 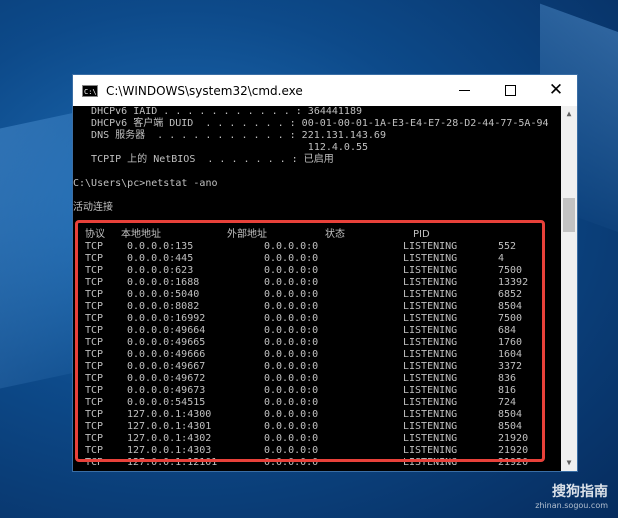 I want to click on close-button: ✕, so click(x=555, y=90).